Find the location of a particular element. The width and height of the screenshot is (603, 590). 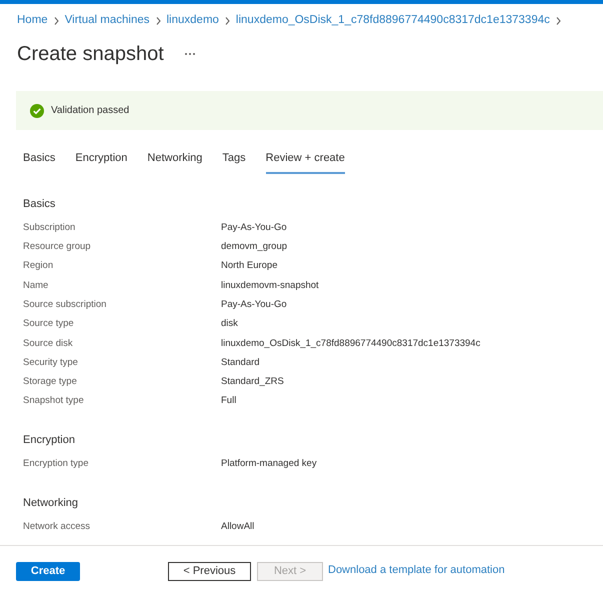

field-label: Region is located at coordinates (38, 266).